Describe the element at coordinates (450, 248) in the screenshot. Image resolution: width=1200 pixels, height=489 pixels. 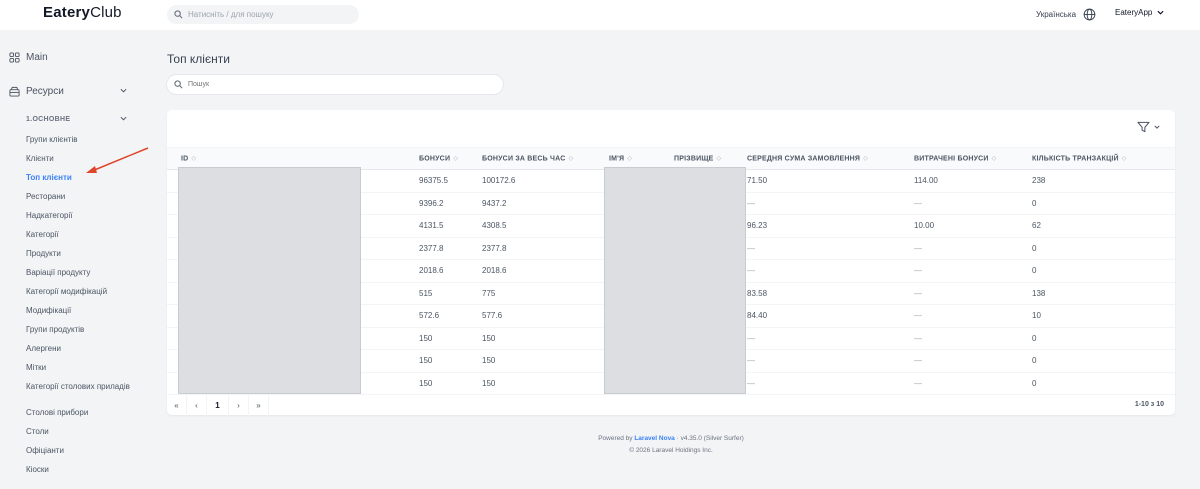
I see `cell-bonus: 2377.8` at that location.